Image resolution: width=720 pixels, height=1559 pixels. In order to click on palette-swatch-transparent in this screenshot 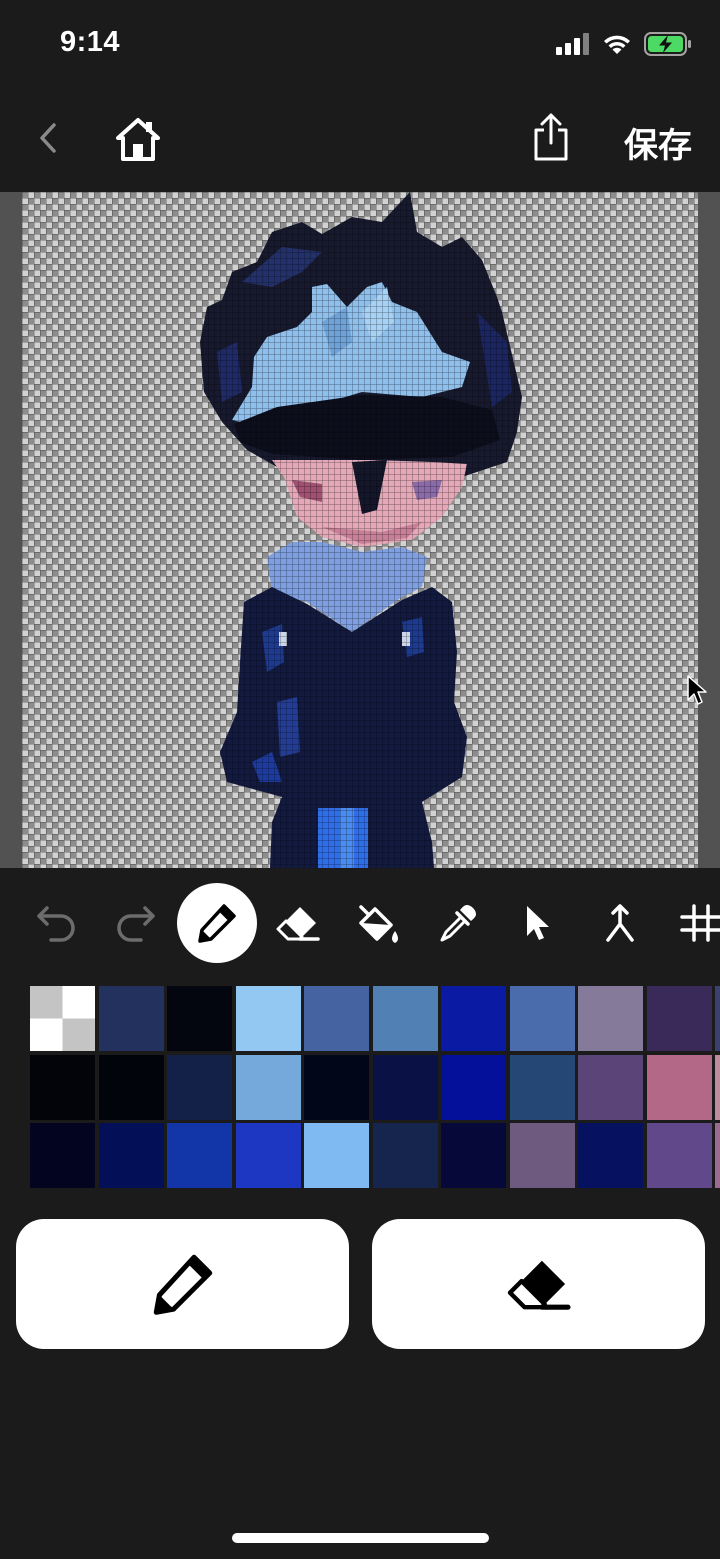, I will do `click(62, 1018)`.